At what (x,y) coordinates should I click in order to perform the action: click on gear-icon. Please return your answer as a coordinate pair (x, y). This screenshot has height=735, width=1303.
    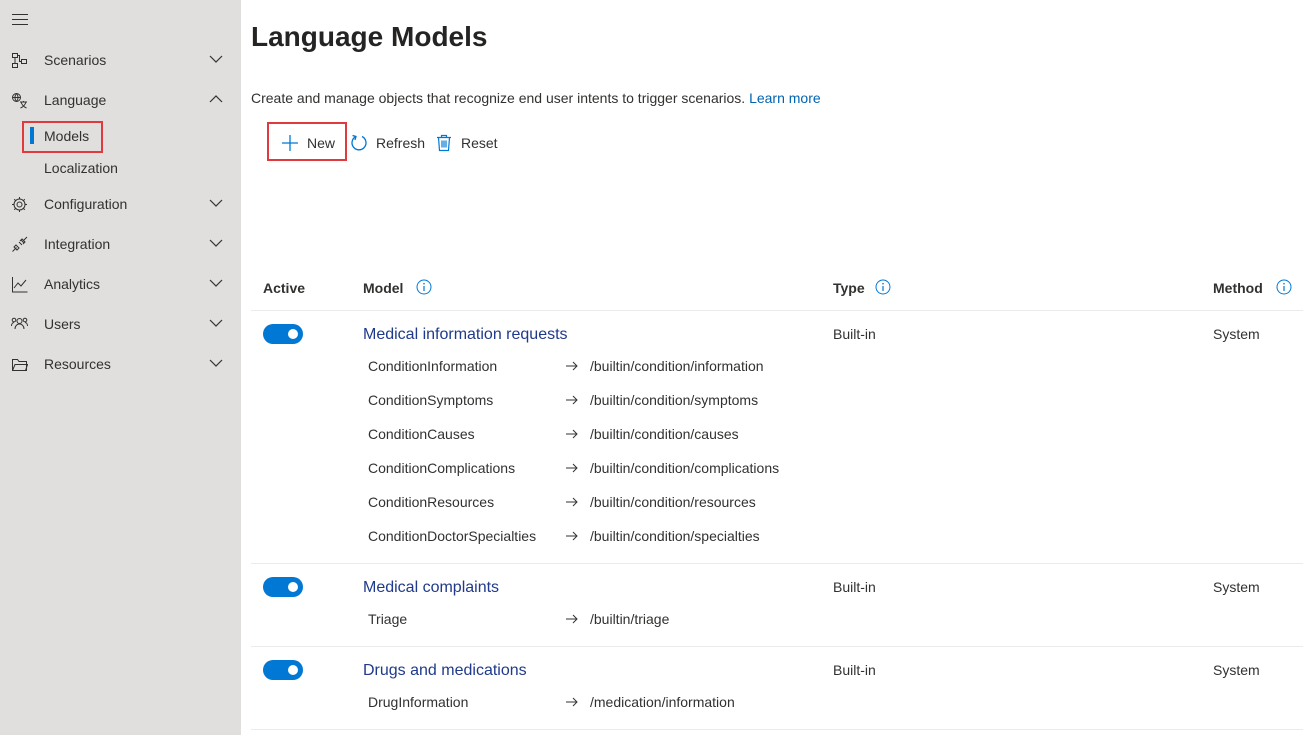
    Looking at the image, I should click on (19, 204).